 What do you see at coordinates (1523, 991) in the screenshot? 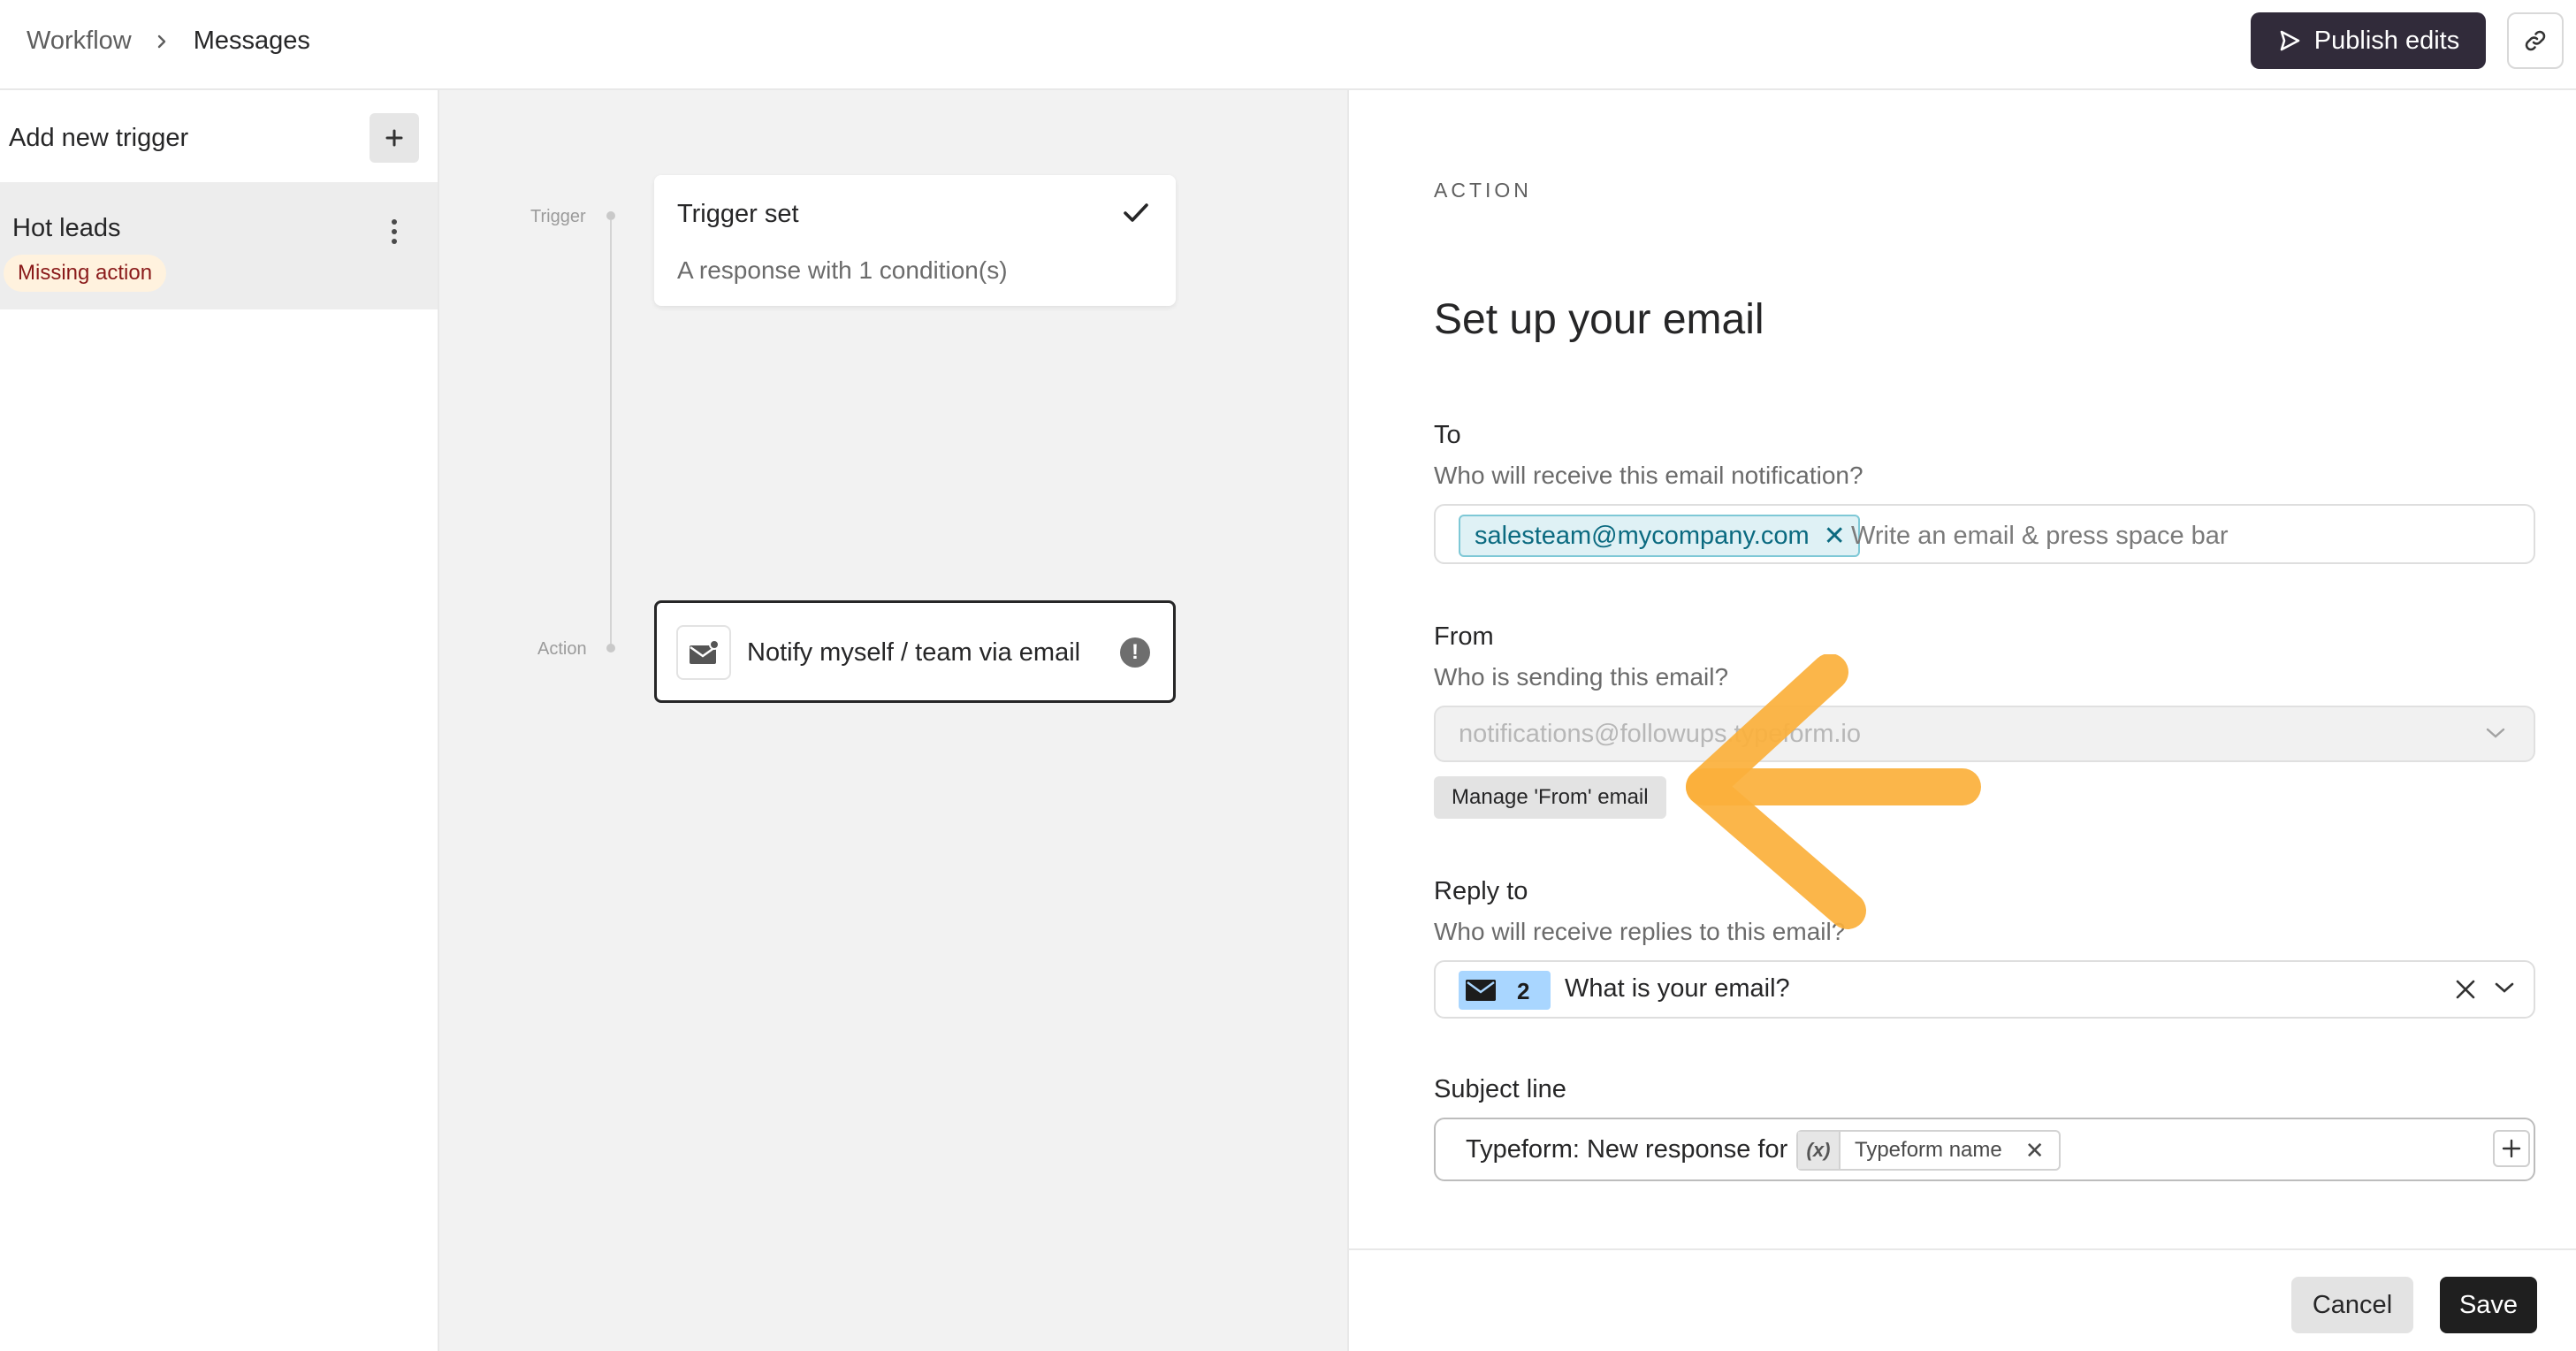
I see `question-number: 2` at bounding box center [1523, 991].